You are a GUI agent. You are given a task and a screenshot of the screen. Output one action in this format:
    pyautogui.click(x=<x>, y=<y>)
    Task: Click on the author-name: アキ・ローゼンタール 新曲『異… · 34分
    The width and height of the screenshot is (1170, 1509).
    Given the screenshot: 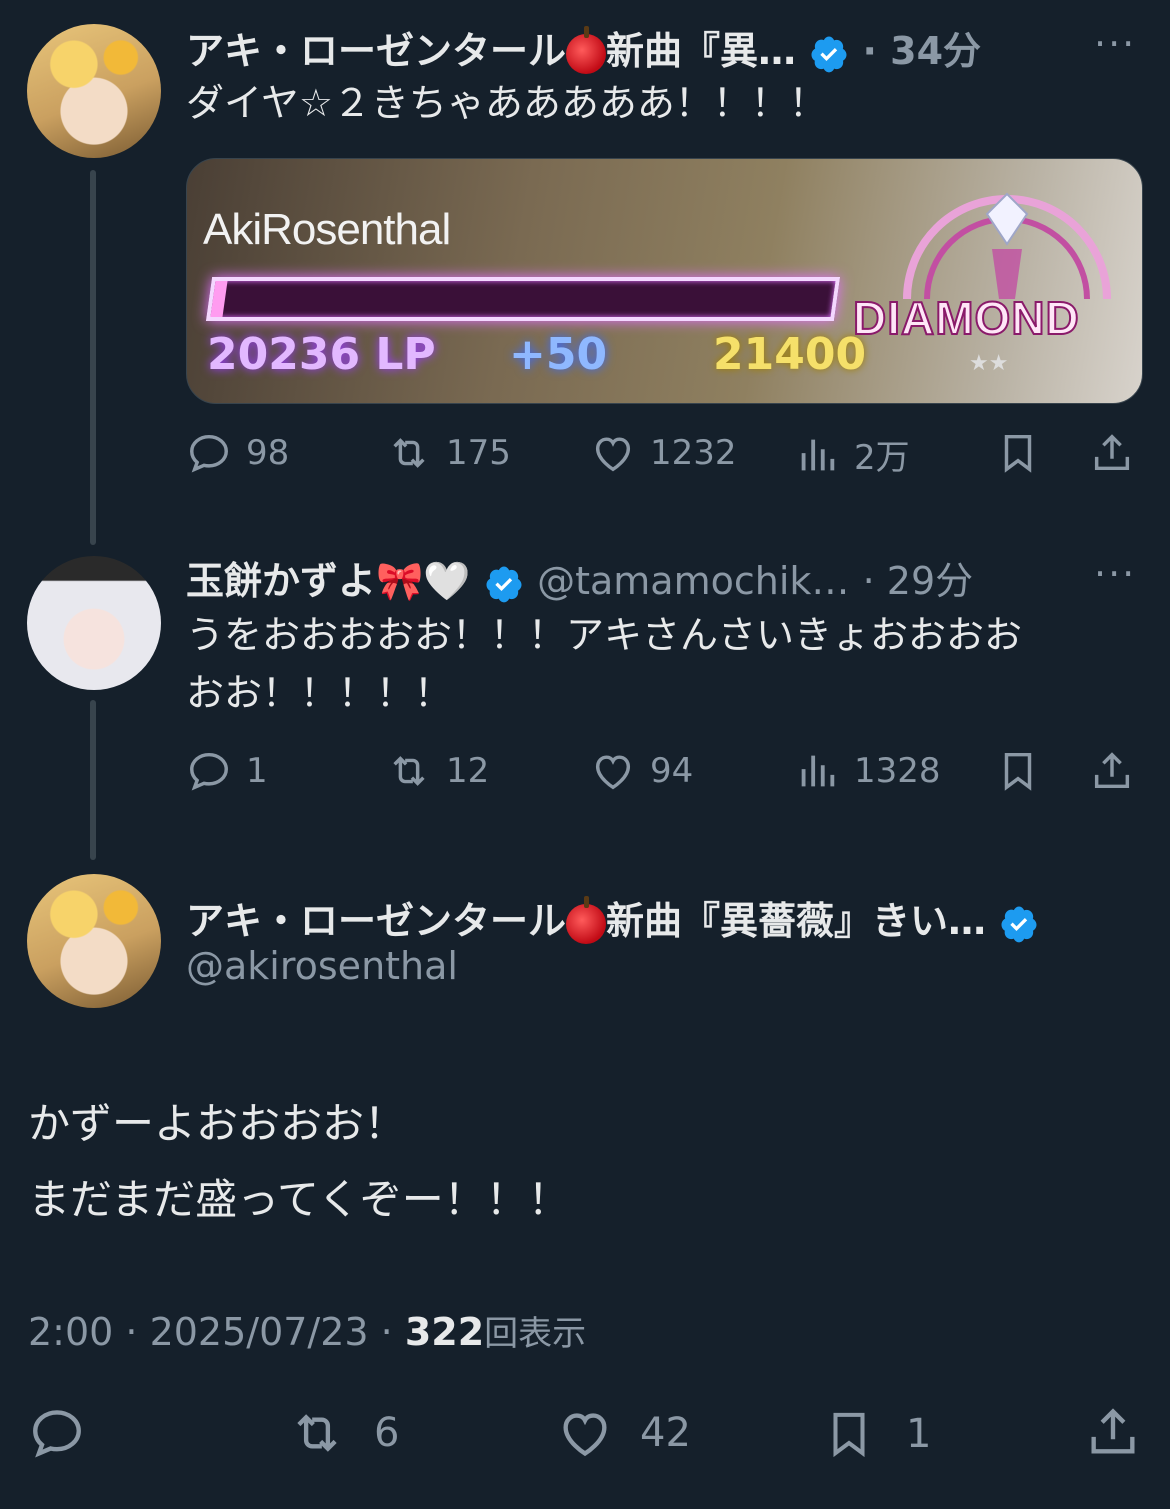 What is the action you would take?
    pyautogui.click(x=583, y=47)
    